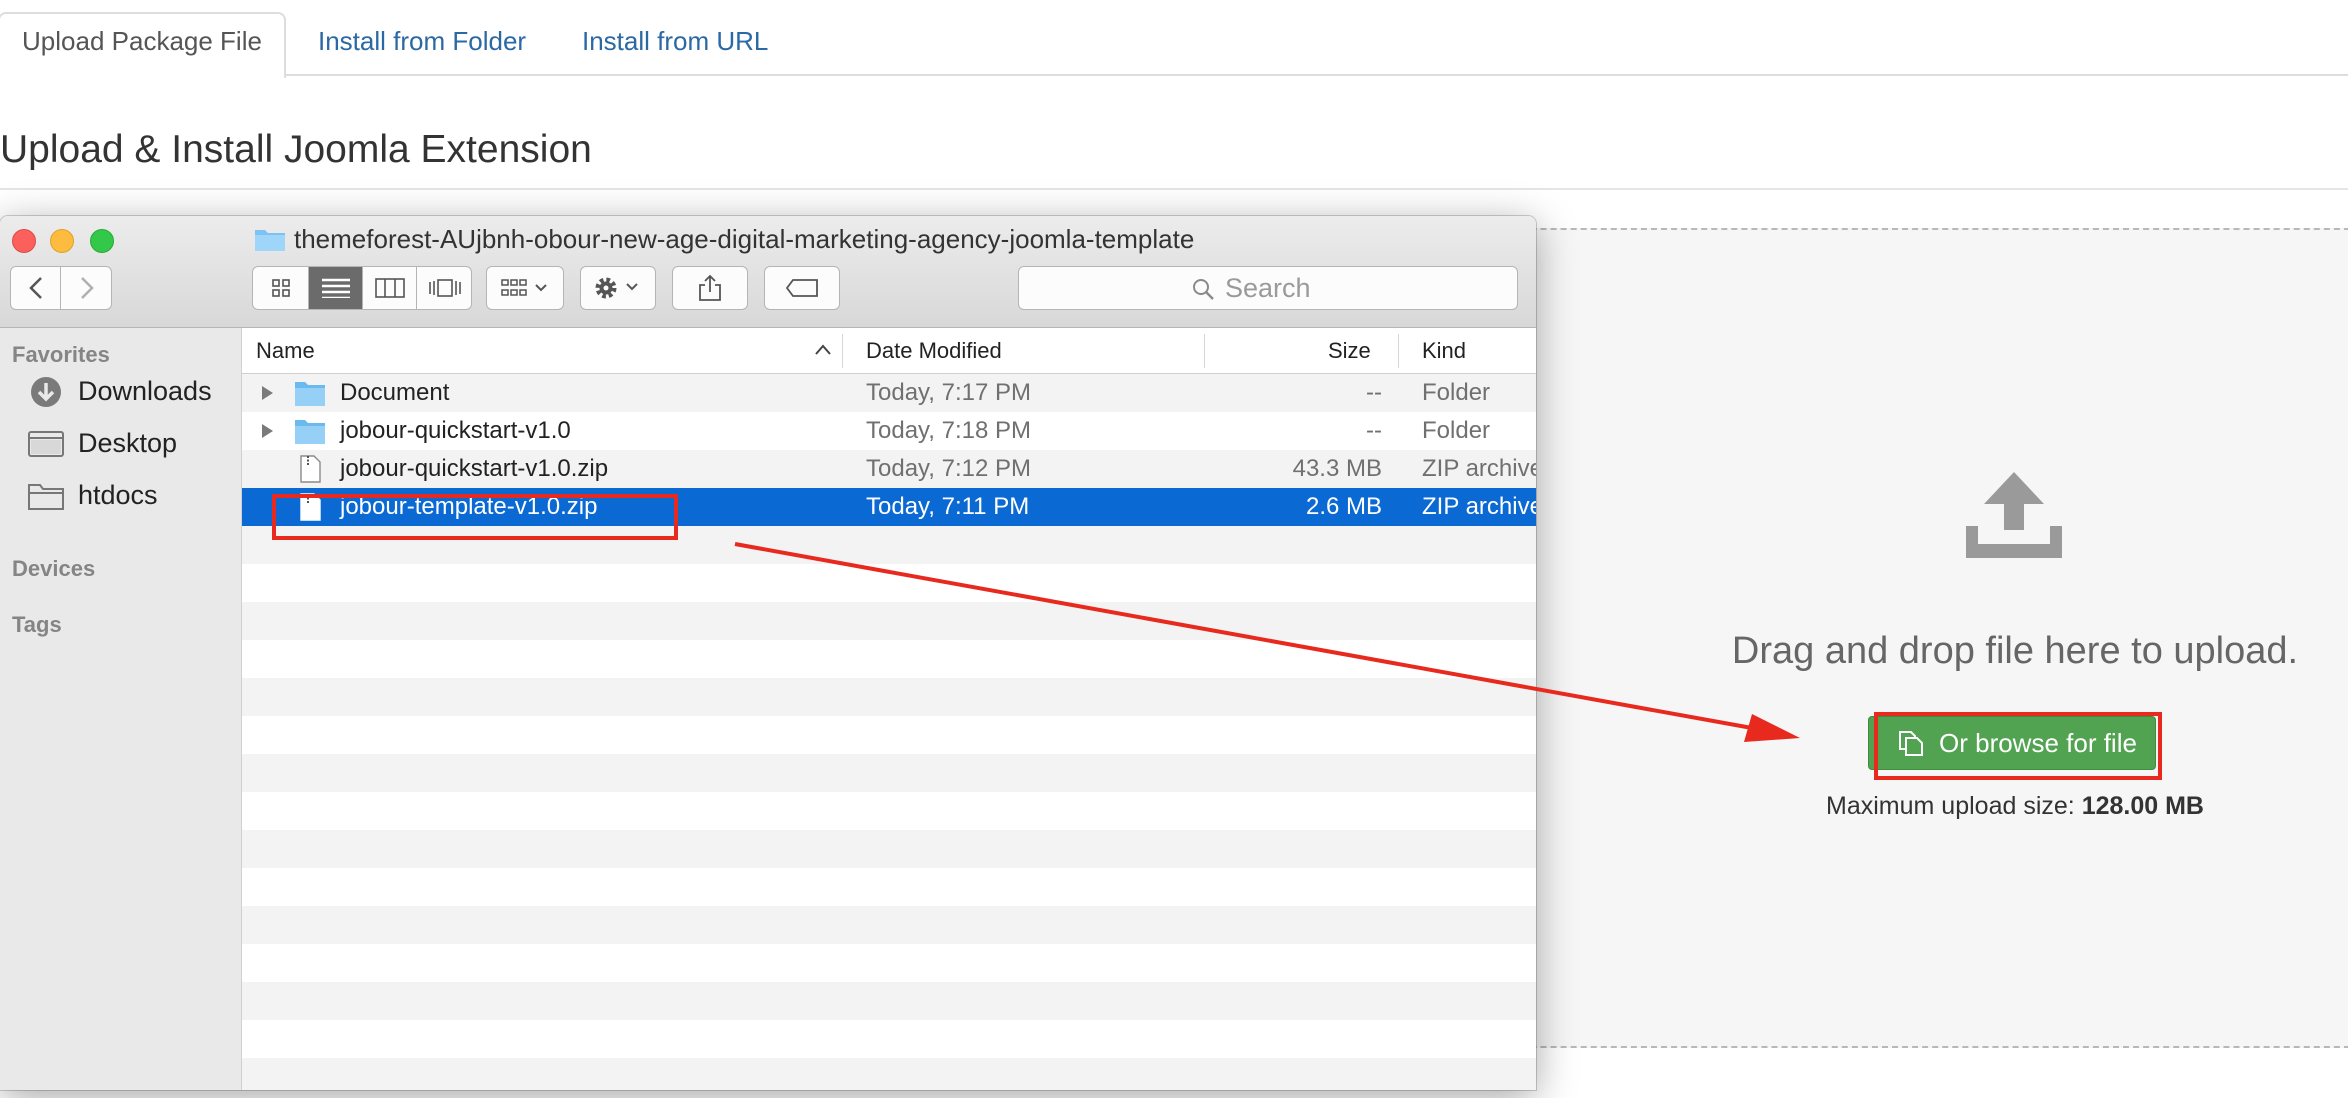 The image size is (2348, 1098). What do you see at coordinates (24, 241) in the screenshot?
I see `close-window-button` at bounding box center [24, 241].